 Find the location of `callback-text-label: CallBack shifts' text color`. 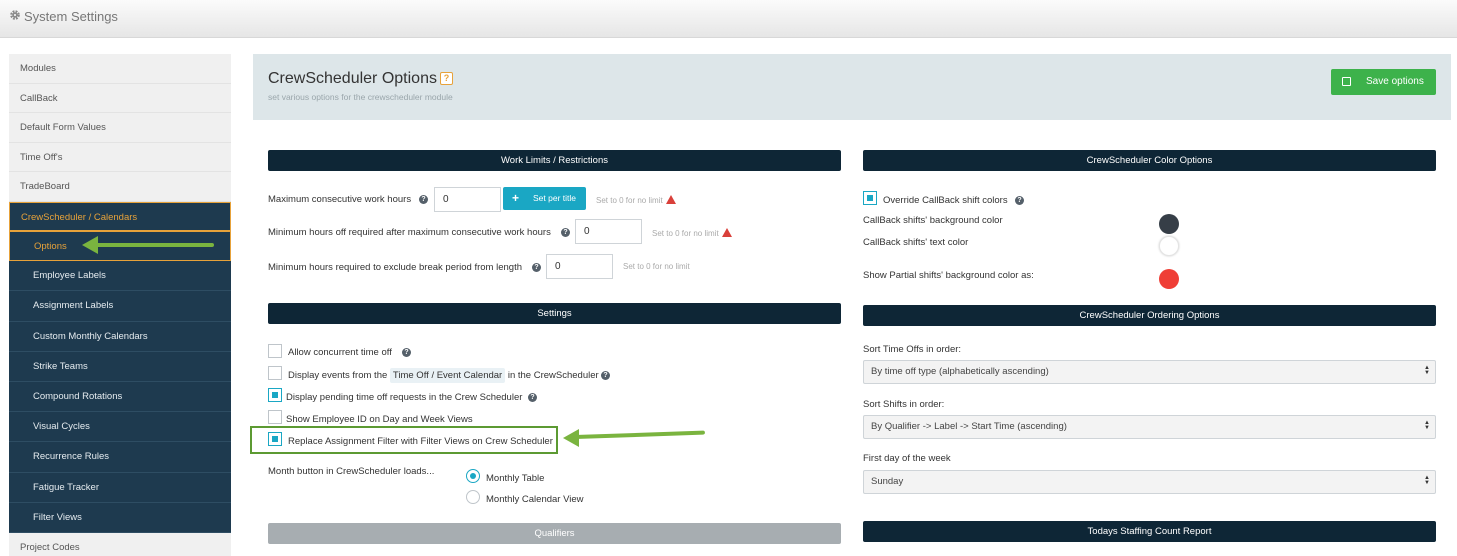

callback-text-label: CallBack shifts' text color is located at coordinates (916, 242).